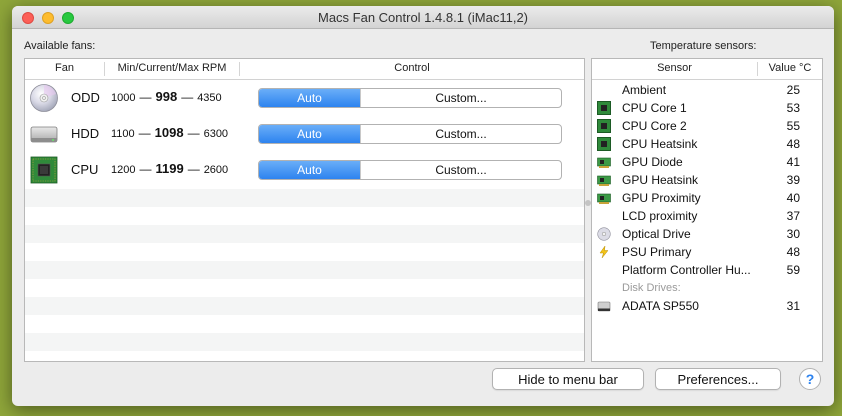 This screenshot has height=416, width=842. Describe the element at coordinates (85, 169) in the screenshot. I see `fan-name: CPU` at that location.